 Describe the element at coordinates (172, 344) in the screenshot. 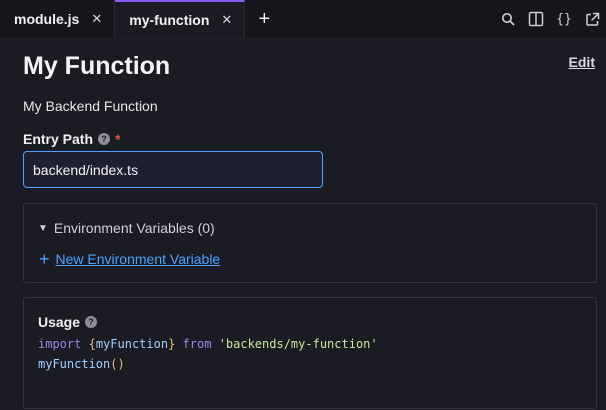

I see `code-brace-close: }` at that location.